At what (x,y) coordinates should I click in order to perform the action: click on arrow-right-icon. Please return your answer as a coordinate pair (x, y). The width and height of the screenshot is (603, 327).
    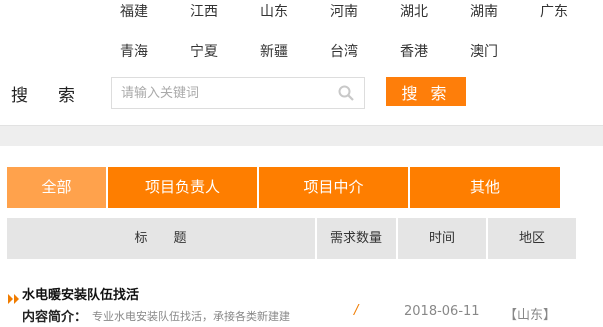
    Looking at the image, I should click on (14, 298).